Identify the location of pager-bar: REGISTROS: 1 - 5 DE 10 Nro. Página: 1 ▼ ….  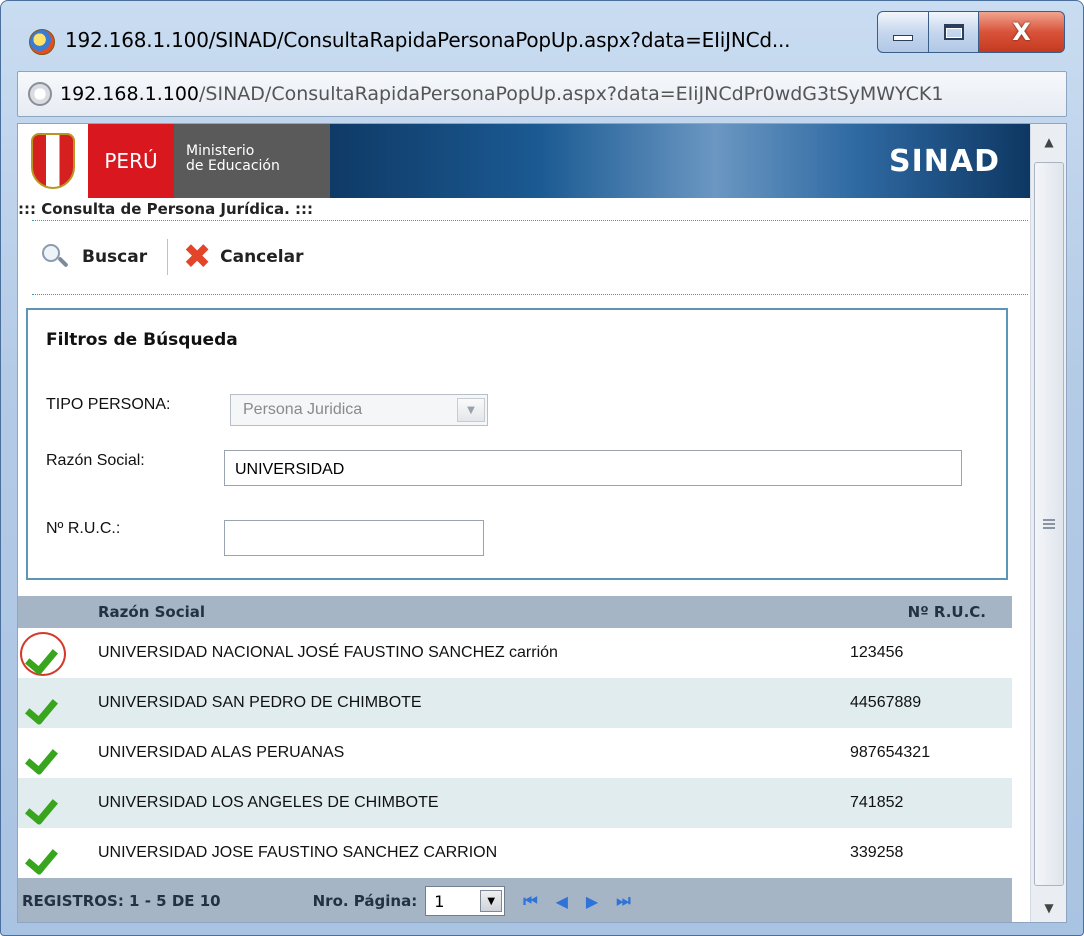
(515, 900).